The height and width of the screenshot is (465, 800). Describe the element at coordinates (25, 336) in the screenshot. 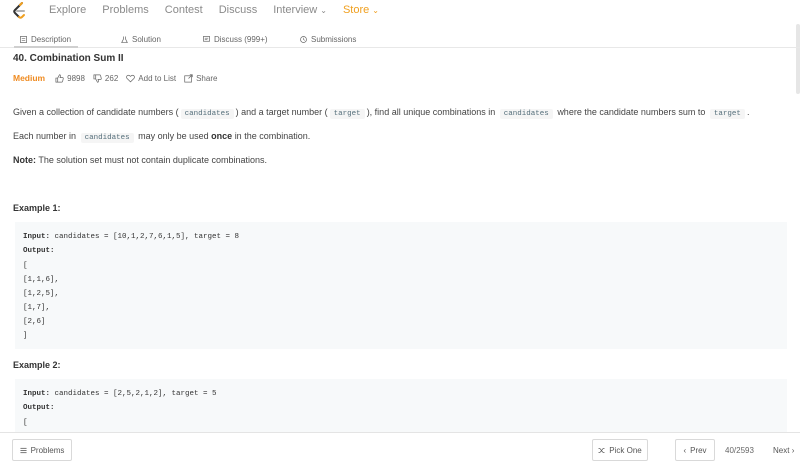

I see `output-line: ]` at that location.